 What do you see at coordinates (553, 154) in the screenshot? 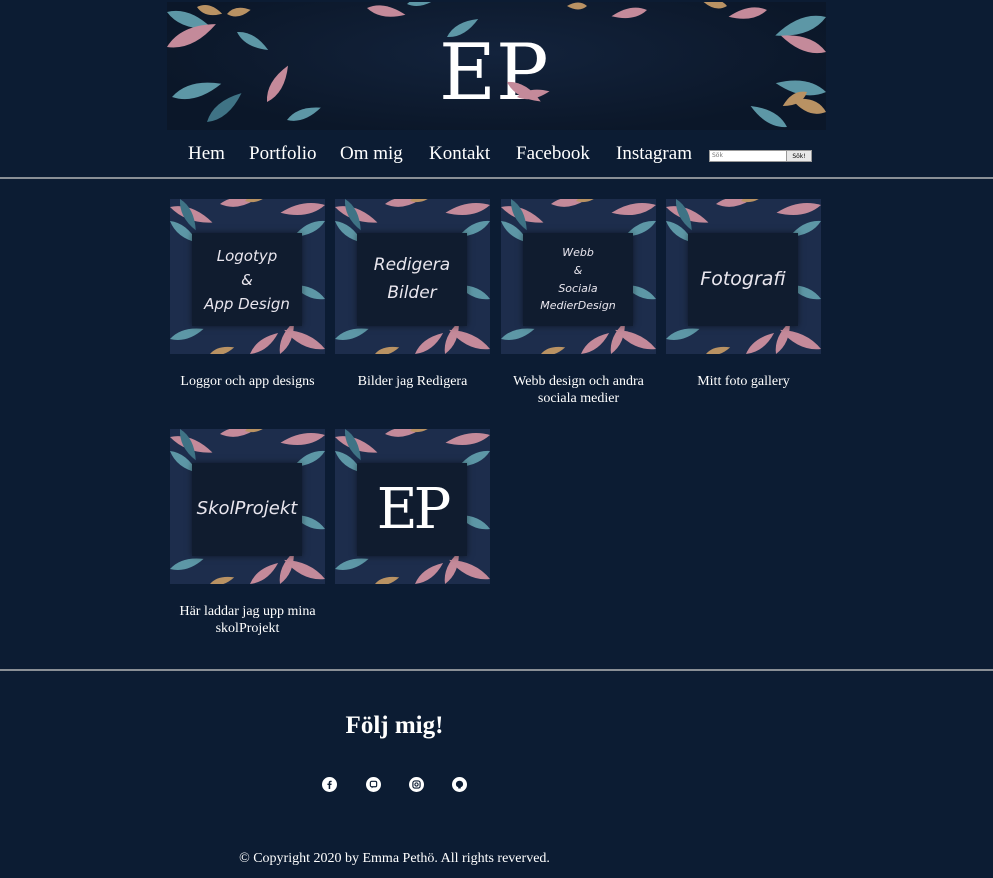
I see `nav-item-facebook: Facebook` at bounding box center [553, 154].